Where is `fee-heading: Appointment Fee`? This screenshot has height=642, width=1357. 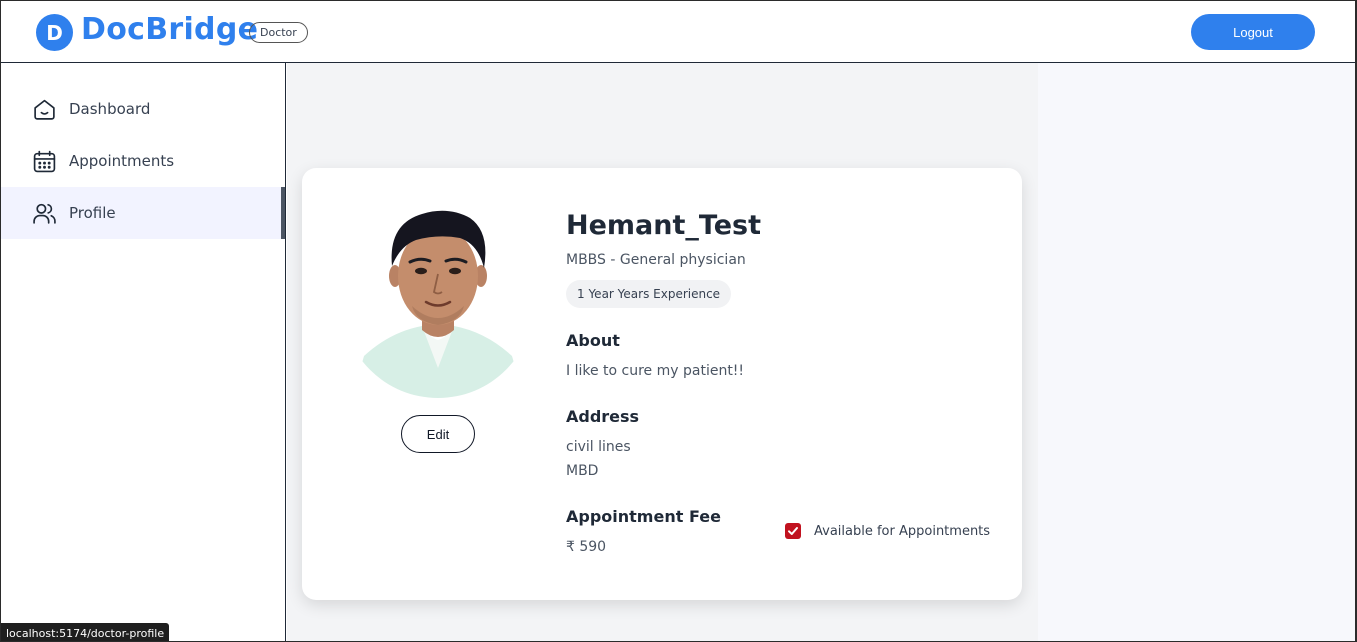
fee-heading: Appointment Fee is located at coordinates (643, 516).